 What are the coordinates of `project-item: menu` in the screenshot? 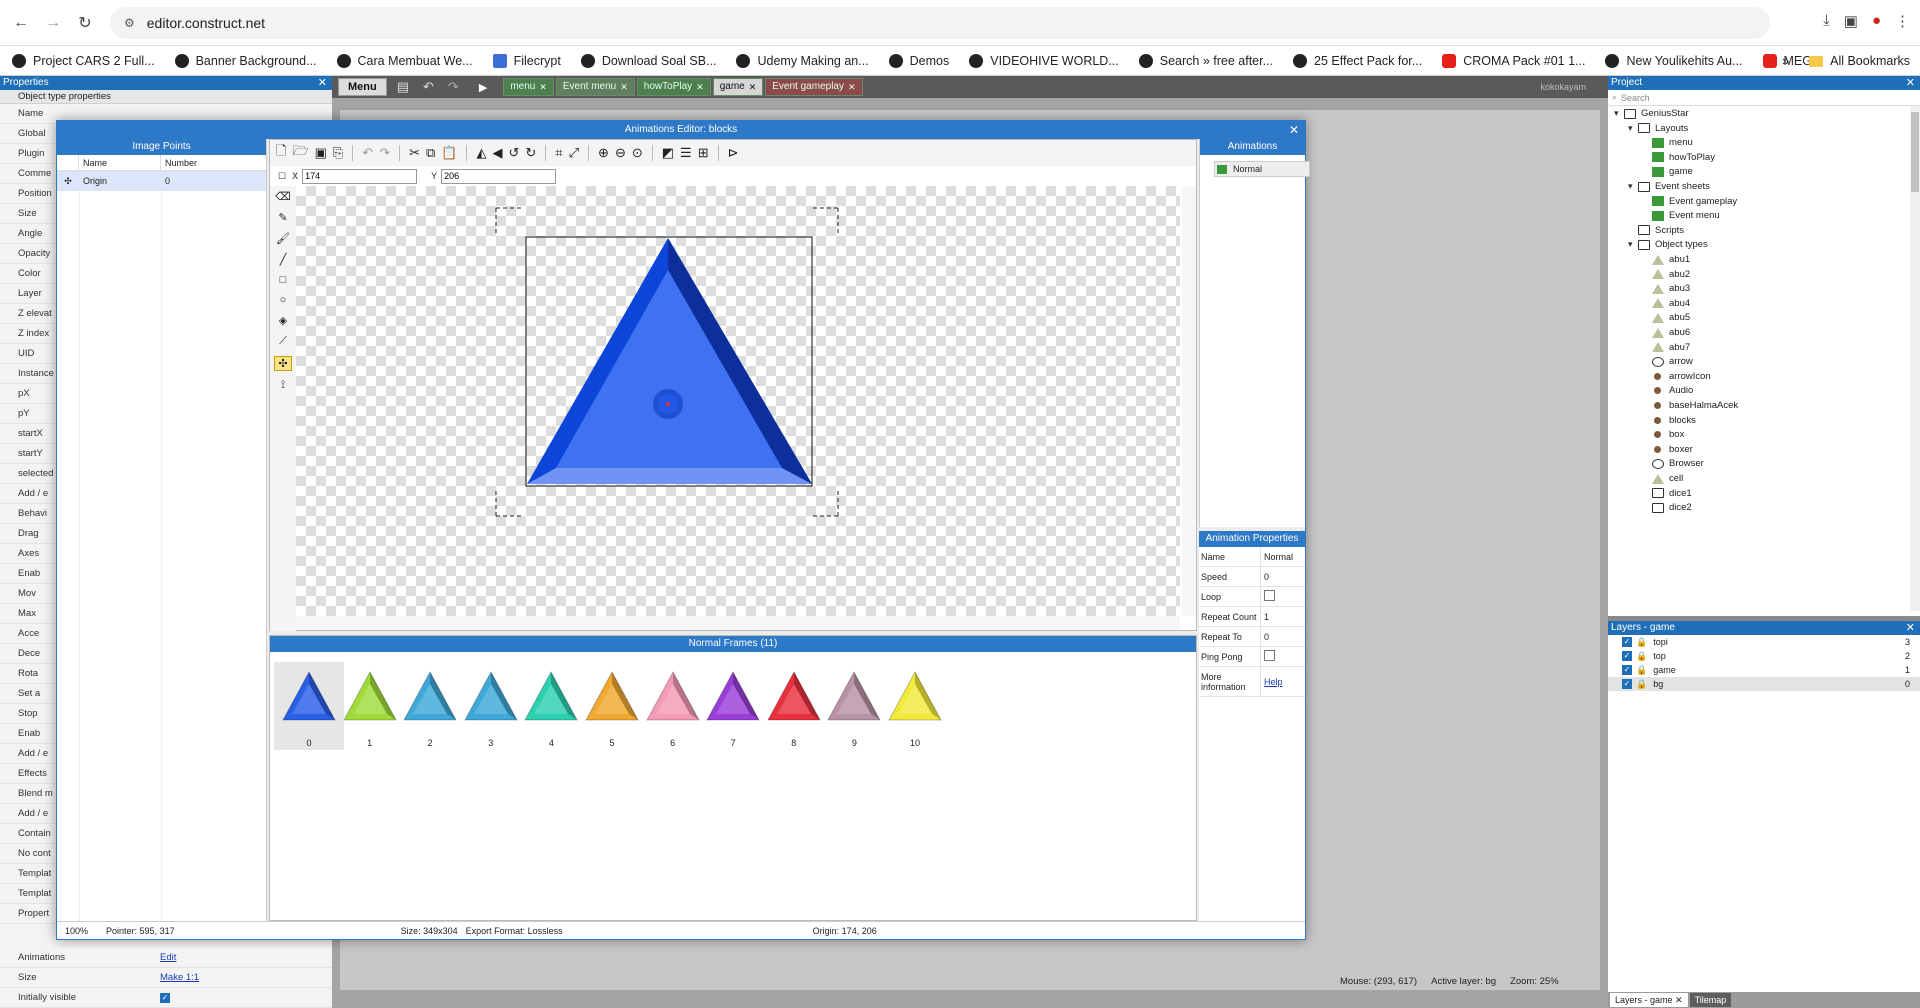 It's located at (1667, 142).